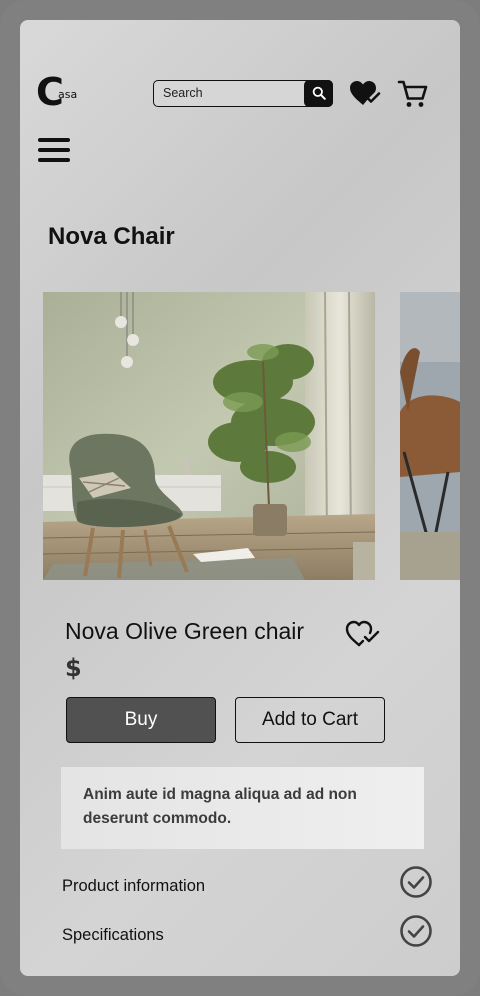 This screenshot has height=996, width=480. I want to click on product-image-next-illustration, so click(430, 436).